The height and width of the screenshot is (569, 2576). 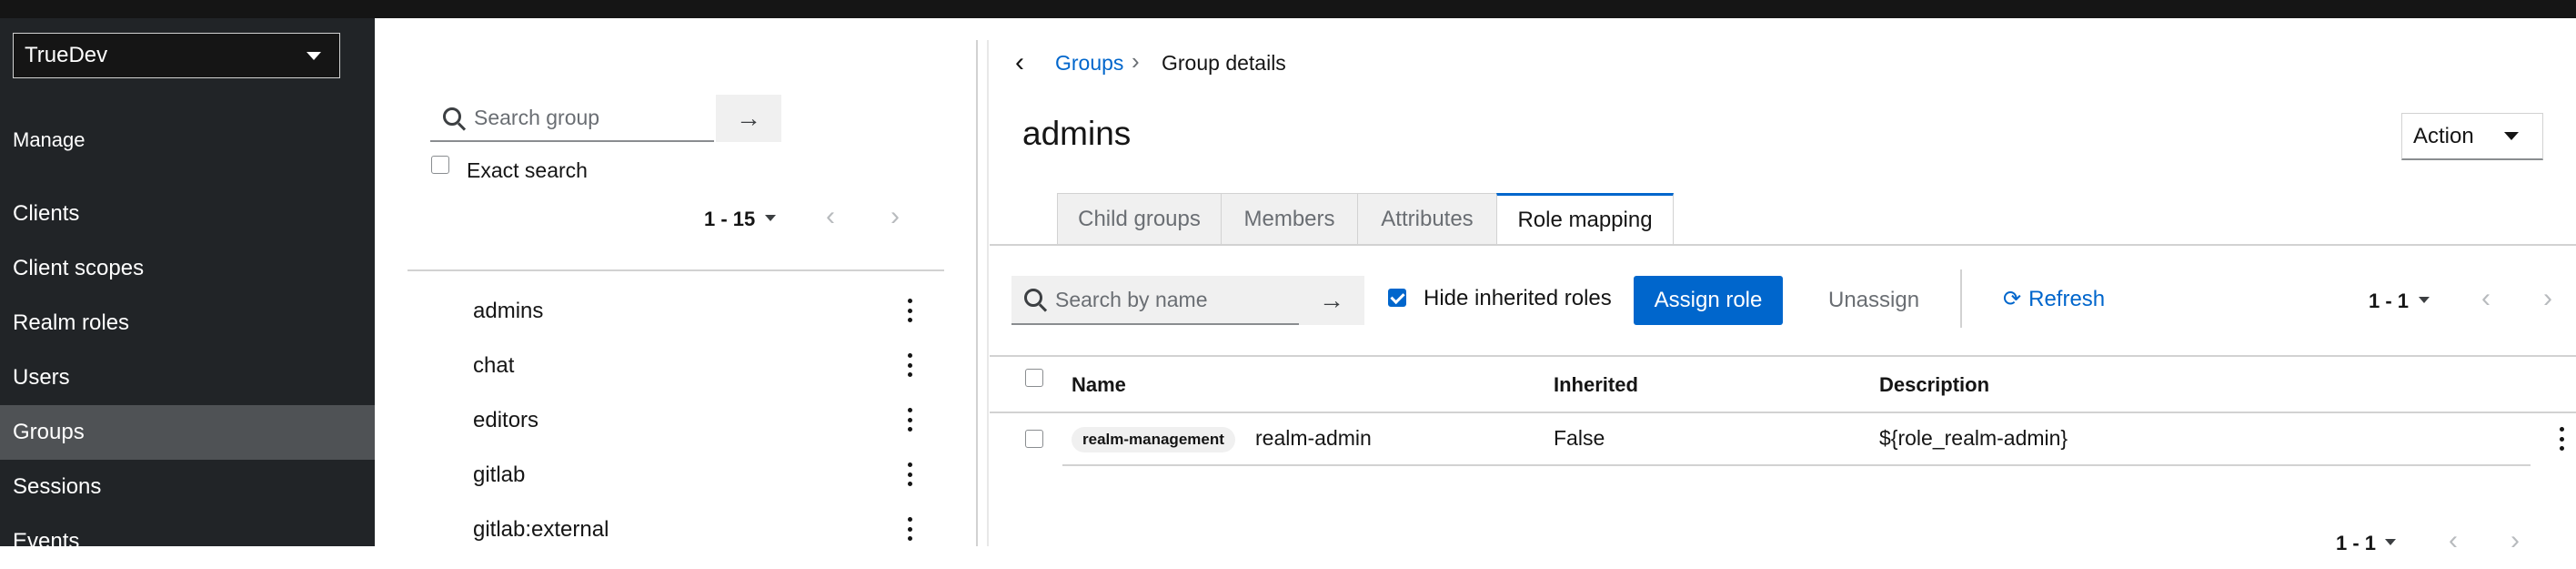 What do you see at coordinates (541, 530) in the screenshot?
I see `tree-item-gitlab-external: gitlab:external` at bounding box center [541, 530].